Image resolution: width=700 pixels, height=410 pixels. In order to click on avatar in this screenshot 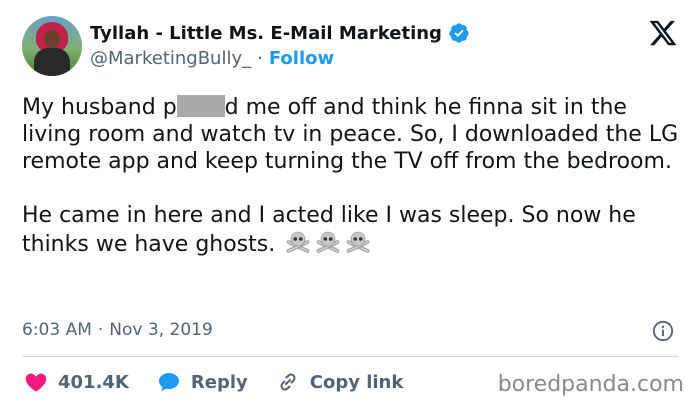, I will do `click(52, 46)`.